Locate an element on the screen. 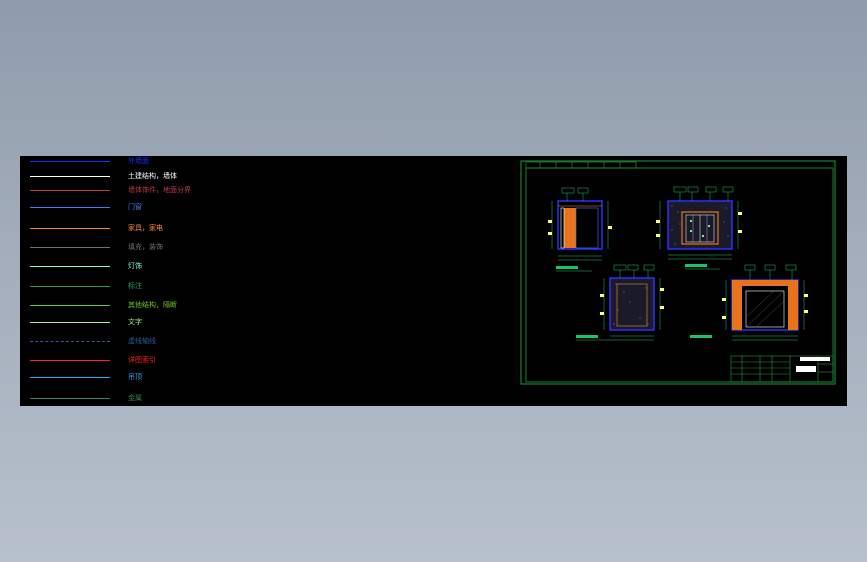 This screenshot has height=562, width=867. legend-label: 文字 is located at coordinates (135, 322).